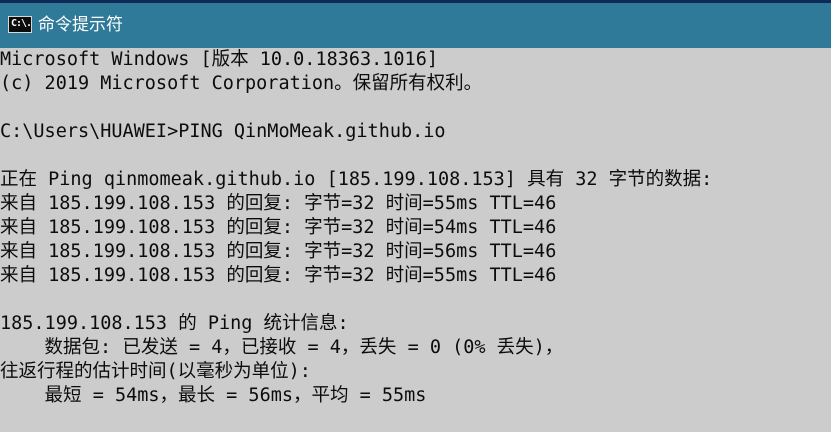 This screenshot has width=831, height=432. I want to click on console-line: (c) 2019 Microsoft Corporation。保留所有权利。, so click(241, 83).